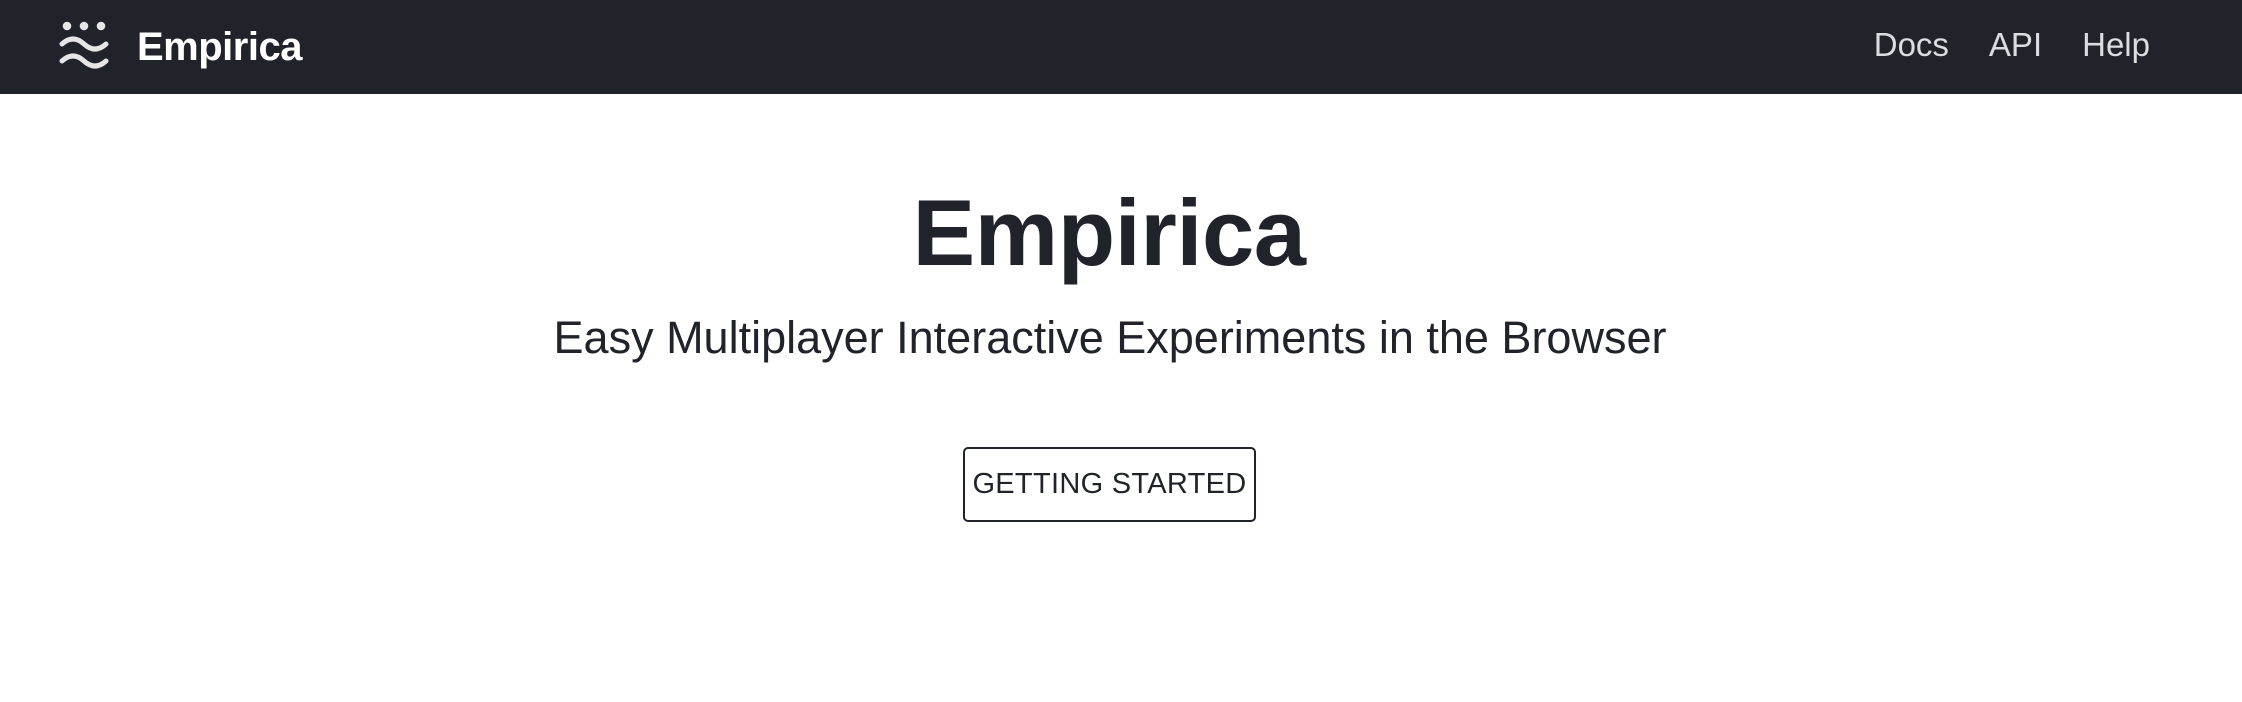  What do you see at coordinates (2015, 44) in the screenshot?
I see `nav-link-api: API` at bounding box center [2015, 44].